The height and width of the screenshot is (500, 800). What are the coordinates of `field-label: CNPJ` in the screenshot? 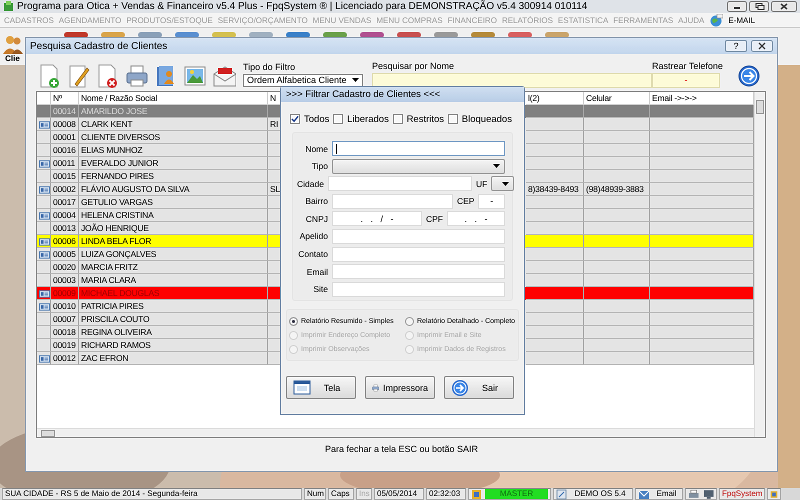 It's located at (316, 219).